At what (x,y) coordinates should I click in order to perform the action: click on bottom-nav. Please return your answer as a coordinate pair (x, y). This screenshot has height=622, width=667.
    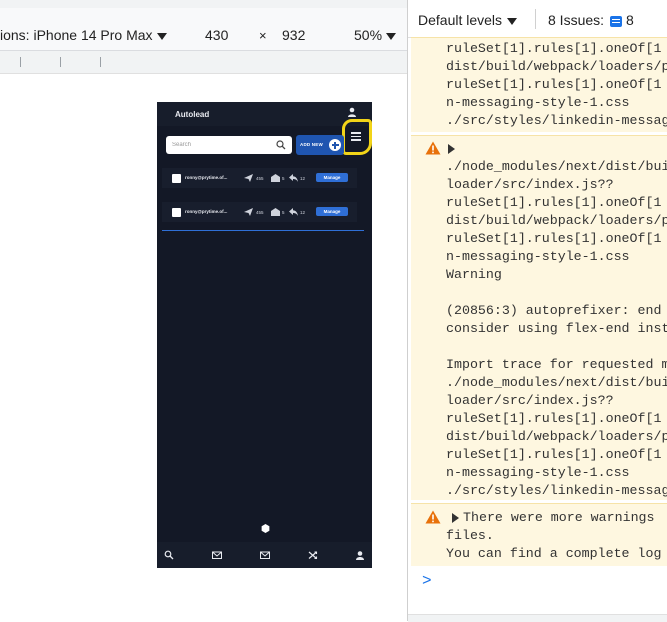
    Looking at the image, I should click on (264, 555).